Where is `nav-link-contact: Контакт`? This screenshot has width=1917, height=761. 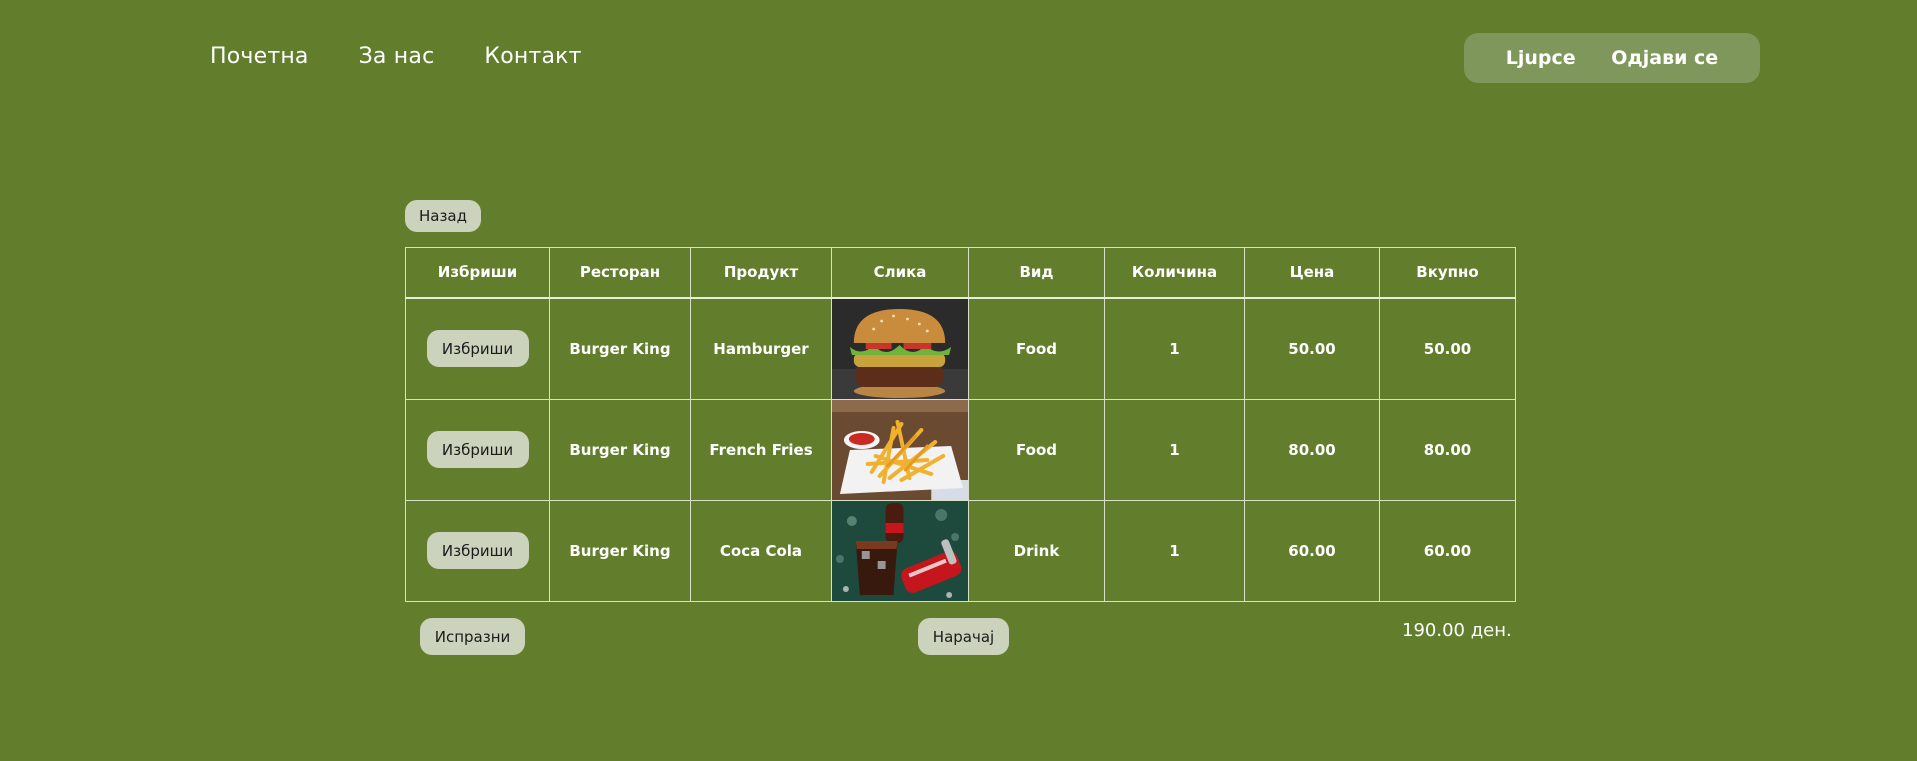 nav-link-contact: Контакт is located at coordinates (532, 56).